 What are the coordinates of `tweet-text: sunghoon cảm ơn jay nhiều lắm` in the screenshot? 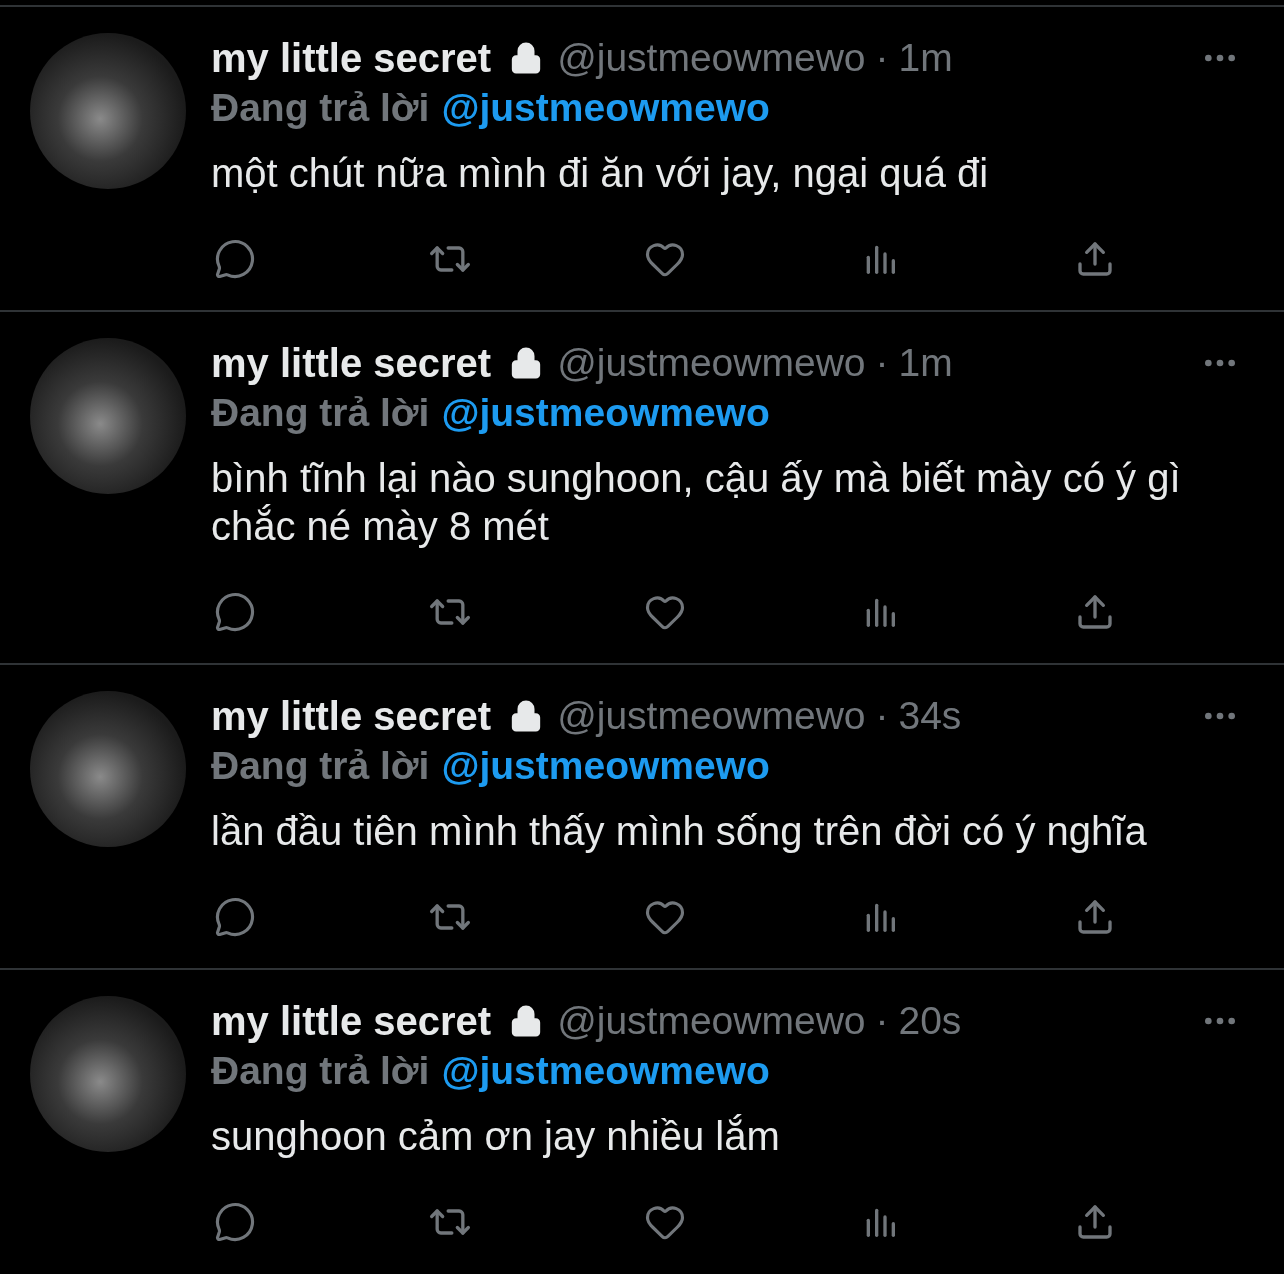 It's located at (496, 1136).